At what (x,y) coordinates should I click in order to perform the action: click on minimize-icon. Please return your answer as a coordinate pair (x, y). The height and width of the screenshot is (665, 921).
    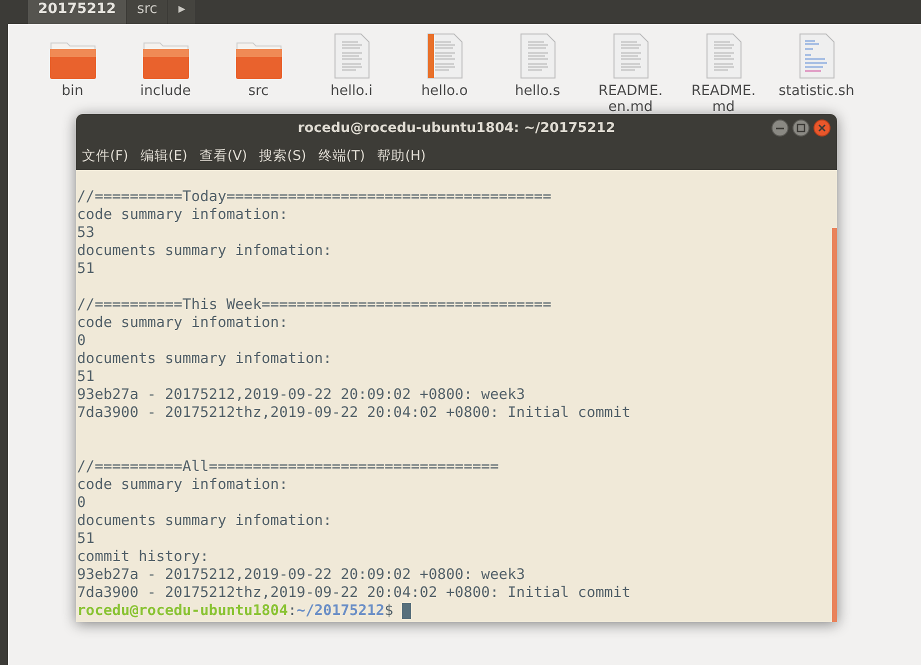
    Looking at the image, I should click on (780, 128).